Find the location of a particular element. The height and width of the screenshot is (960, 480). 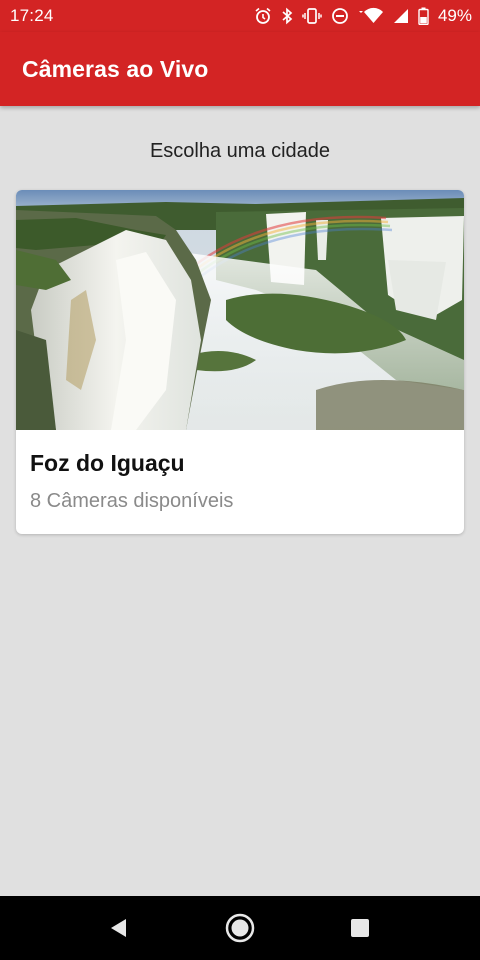

alarm-icon is located at coordinates (263, 16).